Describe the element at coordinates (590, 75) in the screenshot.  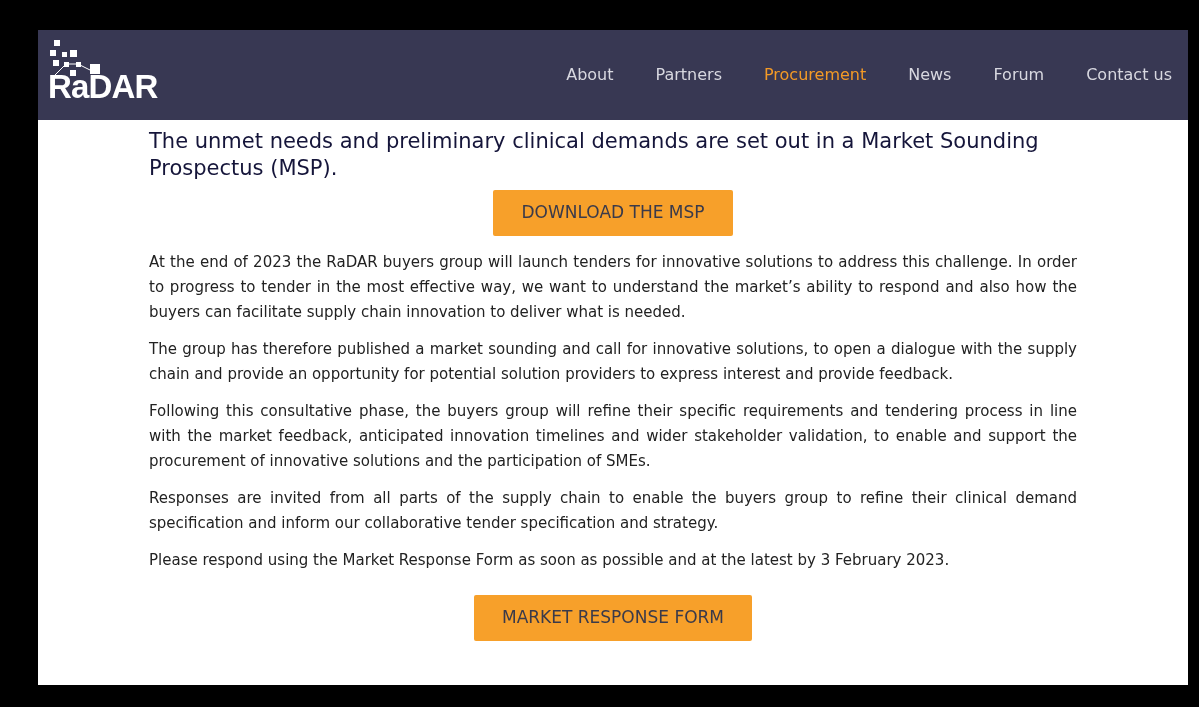
I see `nav-link: About` at that location.